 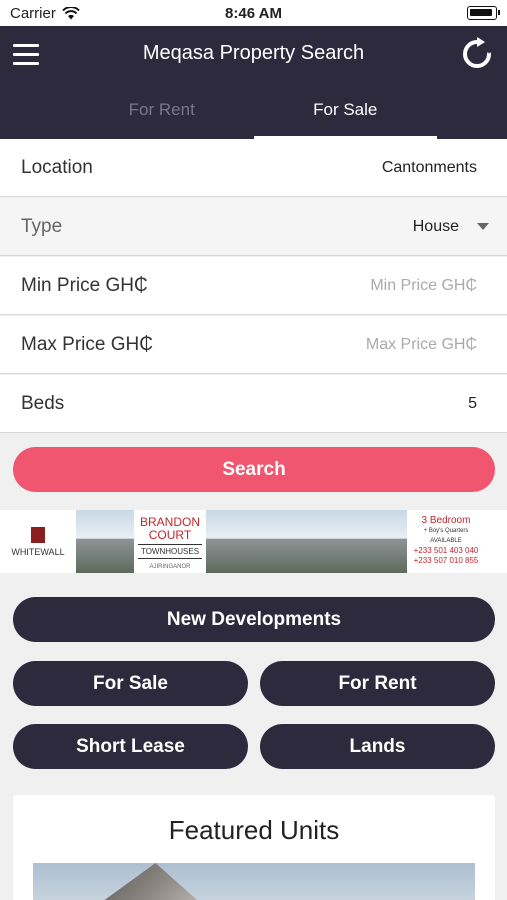 What do you see at coordinates (377, 683) in the screenshot?
I see `for-rent-button: For Rent` at bounding box center [377, 683].